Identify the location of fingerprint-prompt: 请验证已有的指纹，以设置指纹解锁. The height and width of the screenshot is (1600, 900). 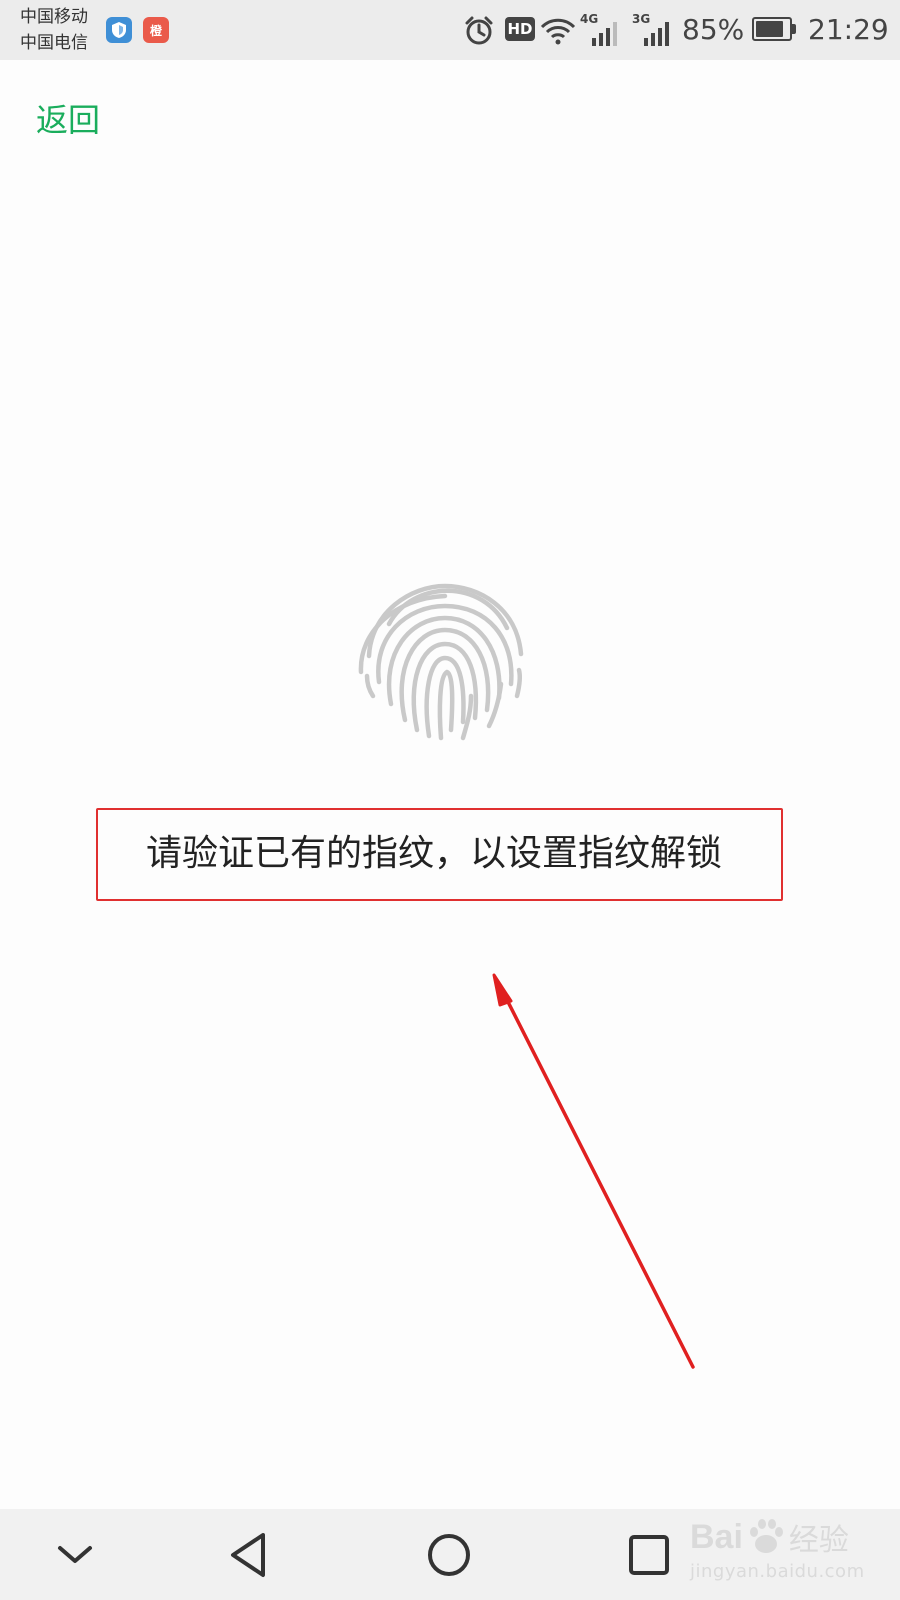
(434, 853).